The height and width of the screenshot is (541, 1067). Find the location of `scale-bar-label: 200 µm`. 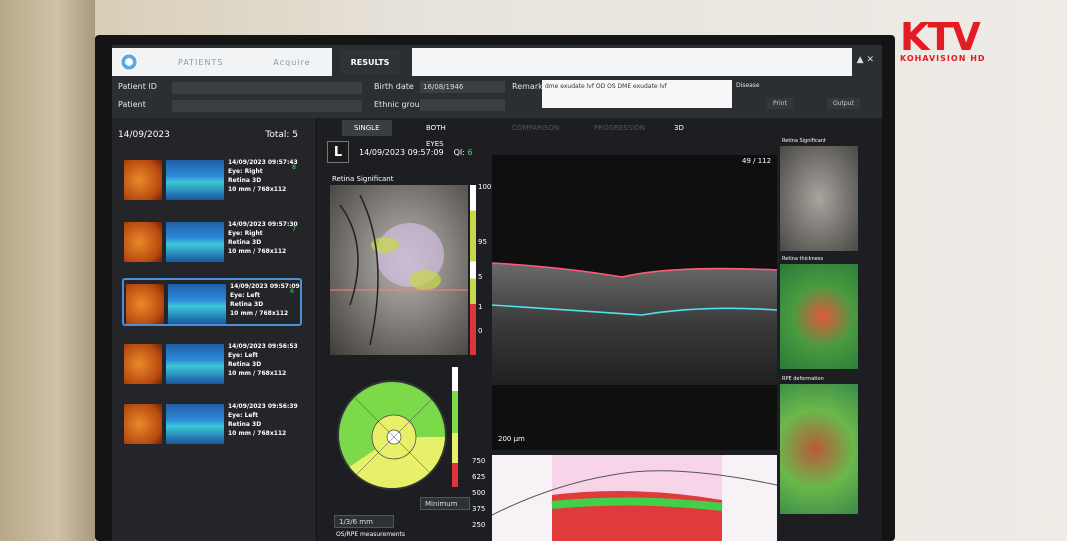

scale-bar-label: 200 µm is located at coordinates (511, 439).